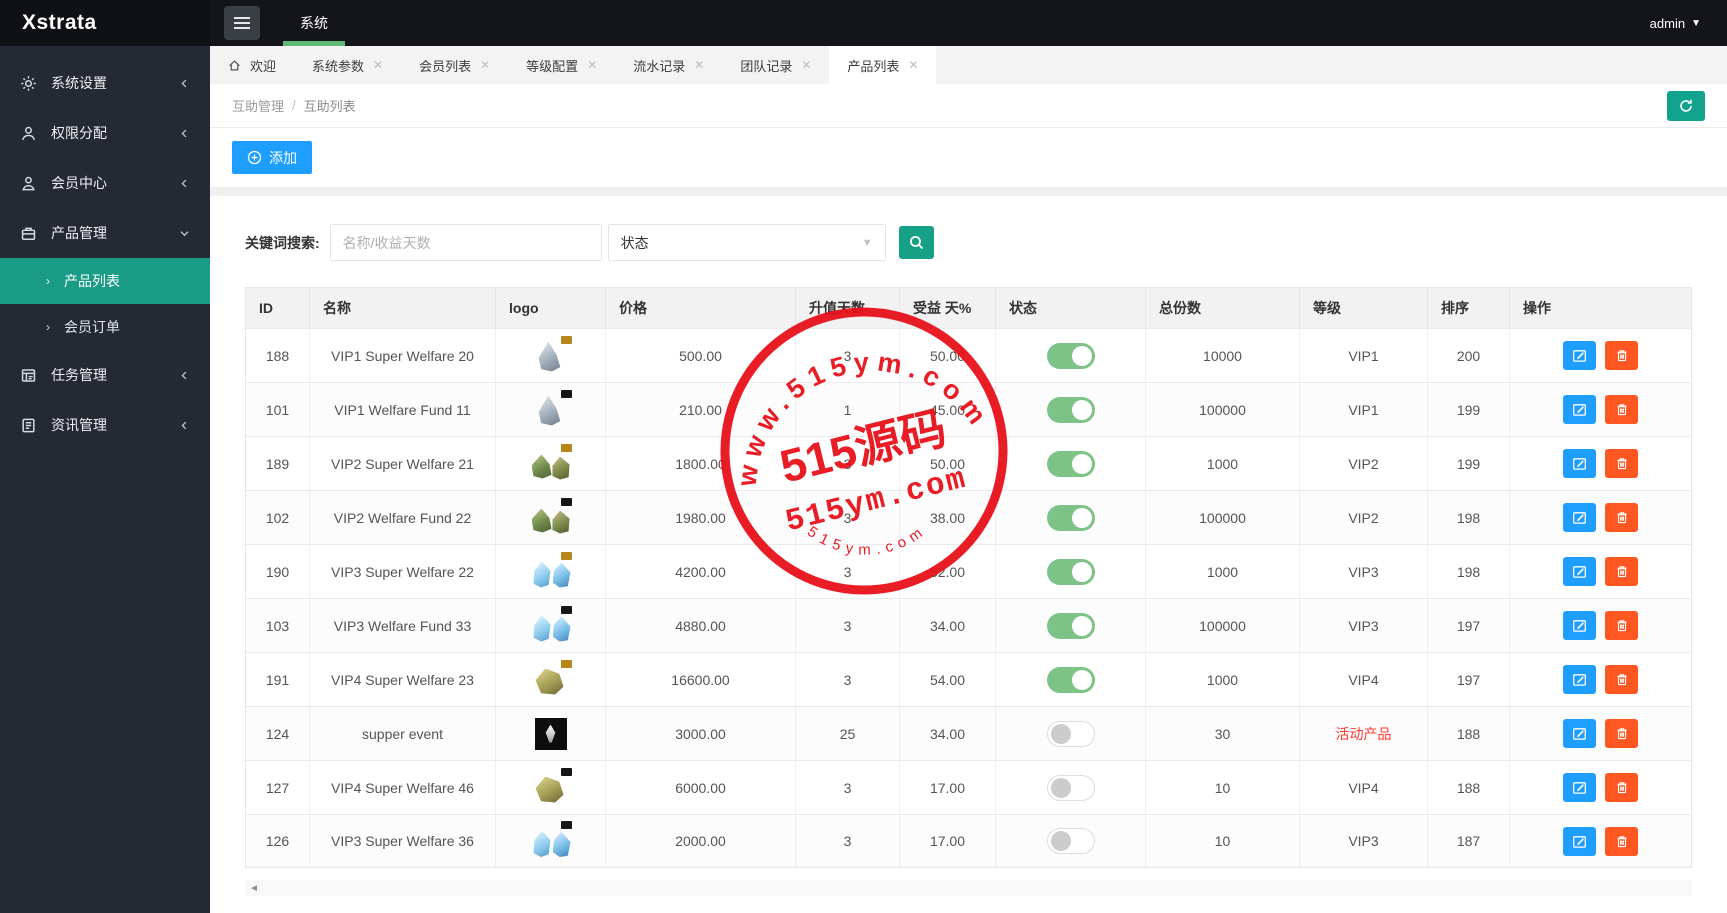 The image size is (1727, 913). What do you see at coordinates (701, 409) in the screenshot?
I see `cell-price: 210.00` at bounding box center [701, 409].